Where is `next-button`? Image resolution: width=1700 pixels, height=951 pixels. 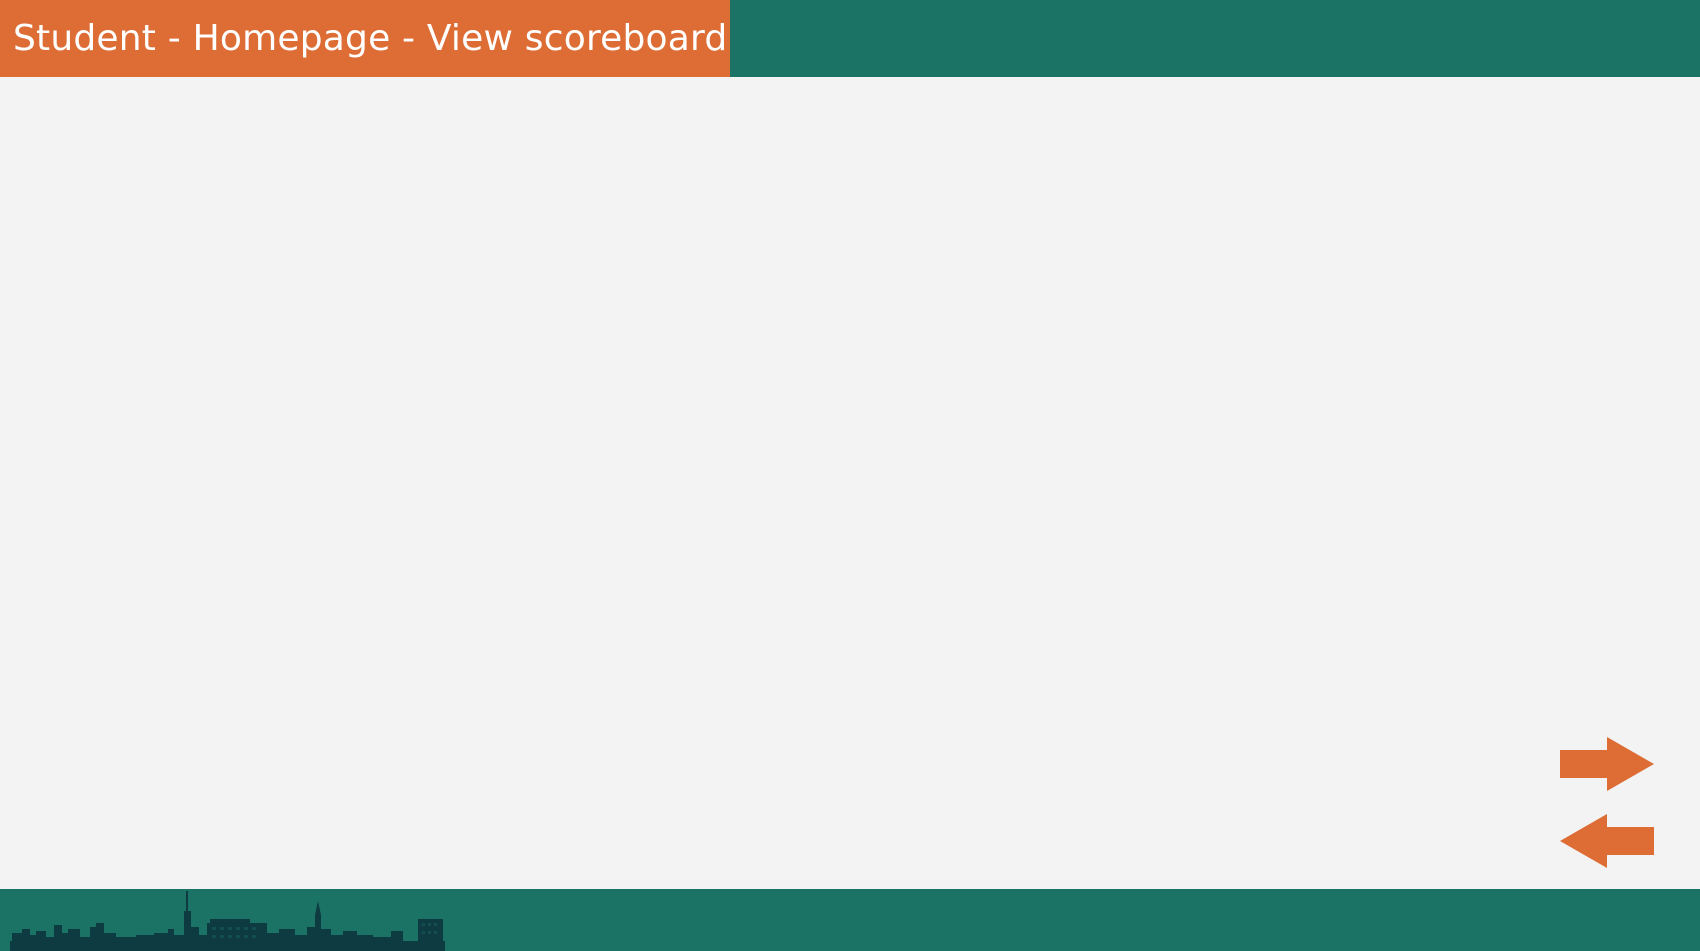 next-button is located at coordinates (1607, 764).